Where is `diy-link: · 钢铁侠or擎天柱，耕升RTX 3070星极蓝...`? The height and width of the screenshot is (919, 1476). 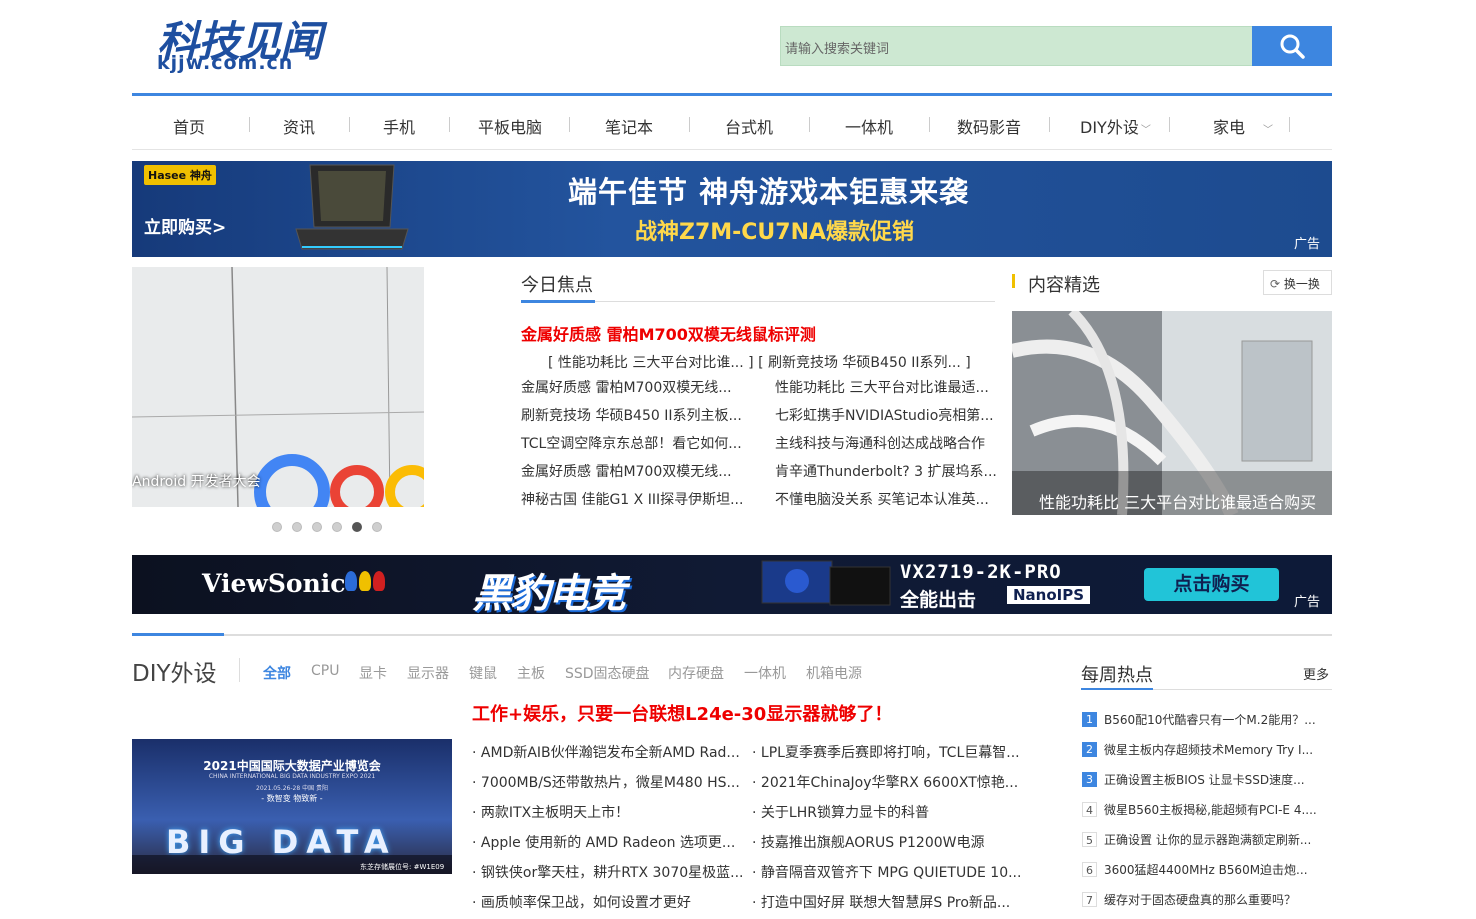
diy-link: · 钢铁侠or擎天柱，耕升RTX 3070星极蓝... is located at coordinates (608, 872).